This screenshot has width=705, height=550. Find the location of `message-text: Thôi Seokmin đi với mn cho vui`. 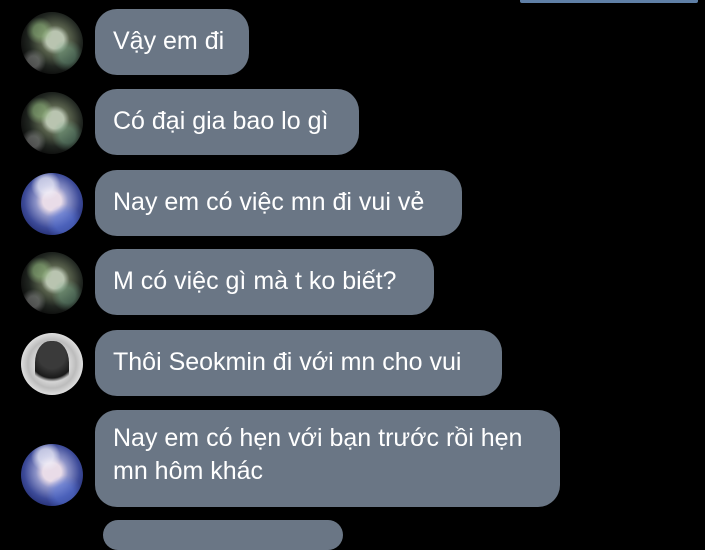

message-text: Thôi Seokmin đi với mn cho vui is located at coordinates (287, 362).